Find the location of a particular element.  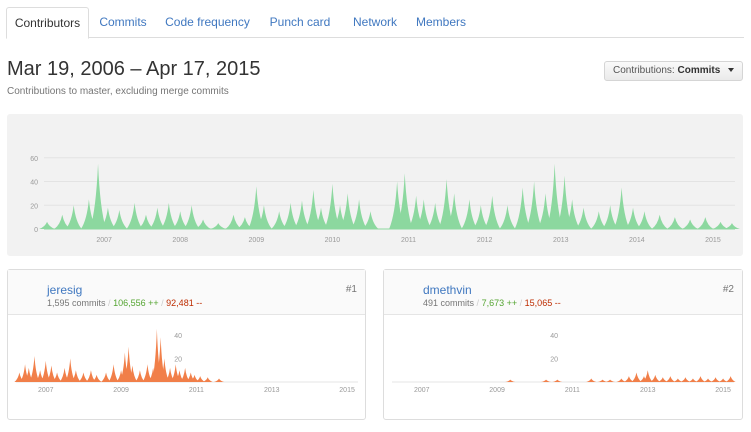

deletions-count: 15,065 -- is located at coordinates (542, 303).